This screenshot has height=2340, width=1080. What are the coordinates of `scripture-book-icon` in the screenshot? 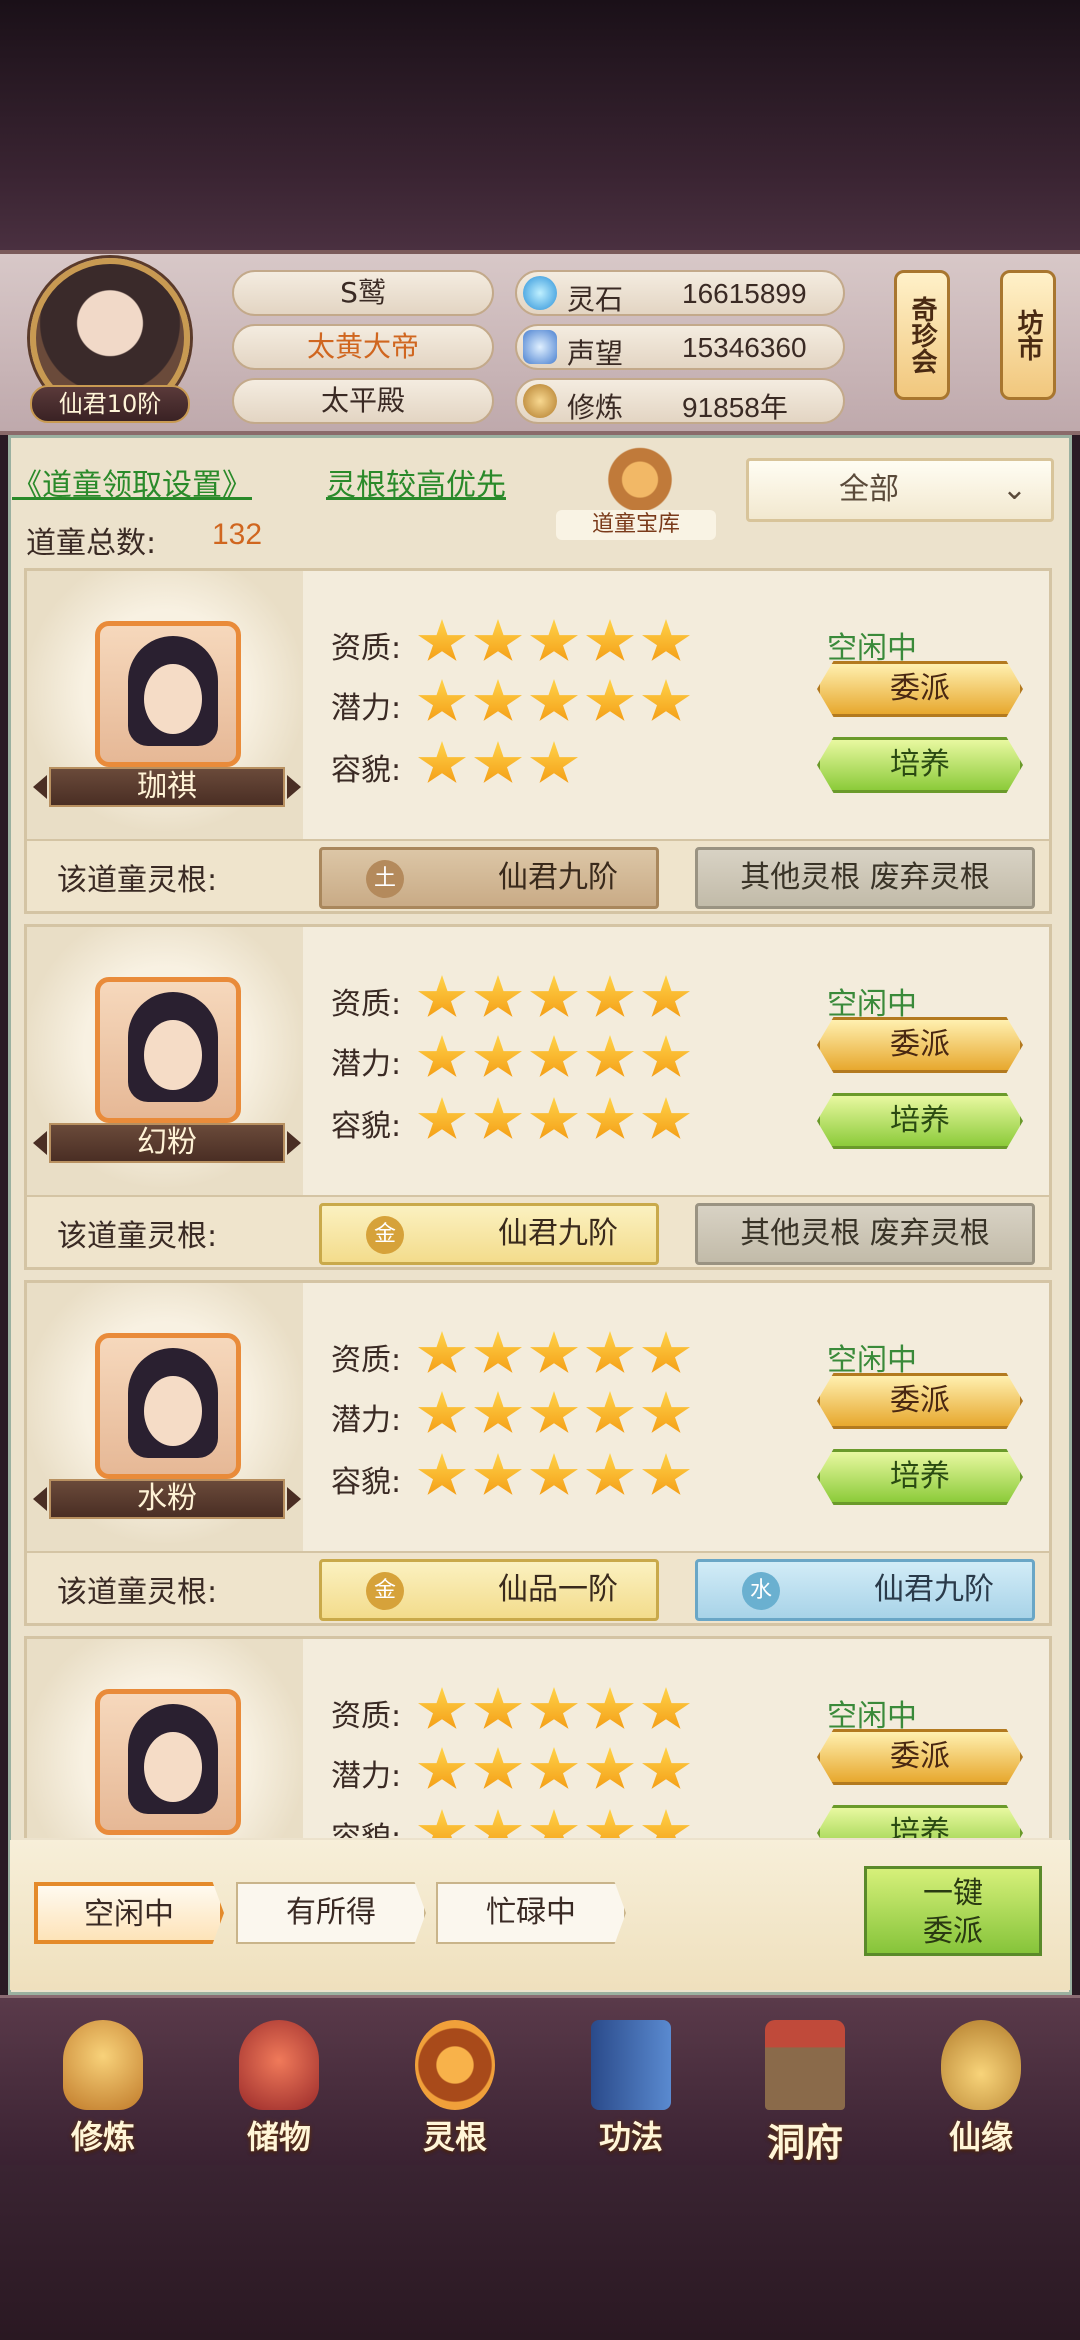 It's located at (631, 2065).